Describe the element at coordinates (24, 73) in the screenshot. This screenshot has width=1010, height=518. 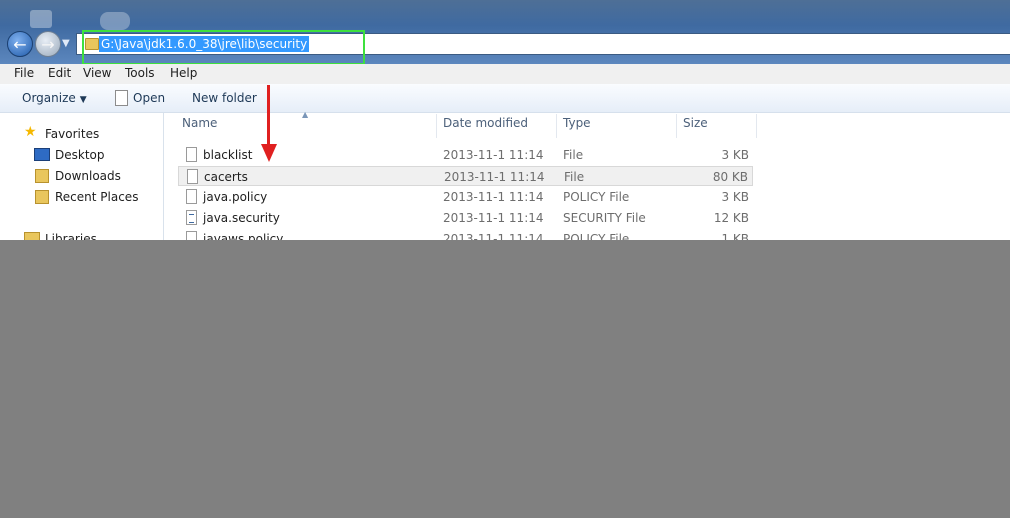
I see `menu-file: File` at that location.